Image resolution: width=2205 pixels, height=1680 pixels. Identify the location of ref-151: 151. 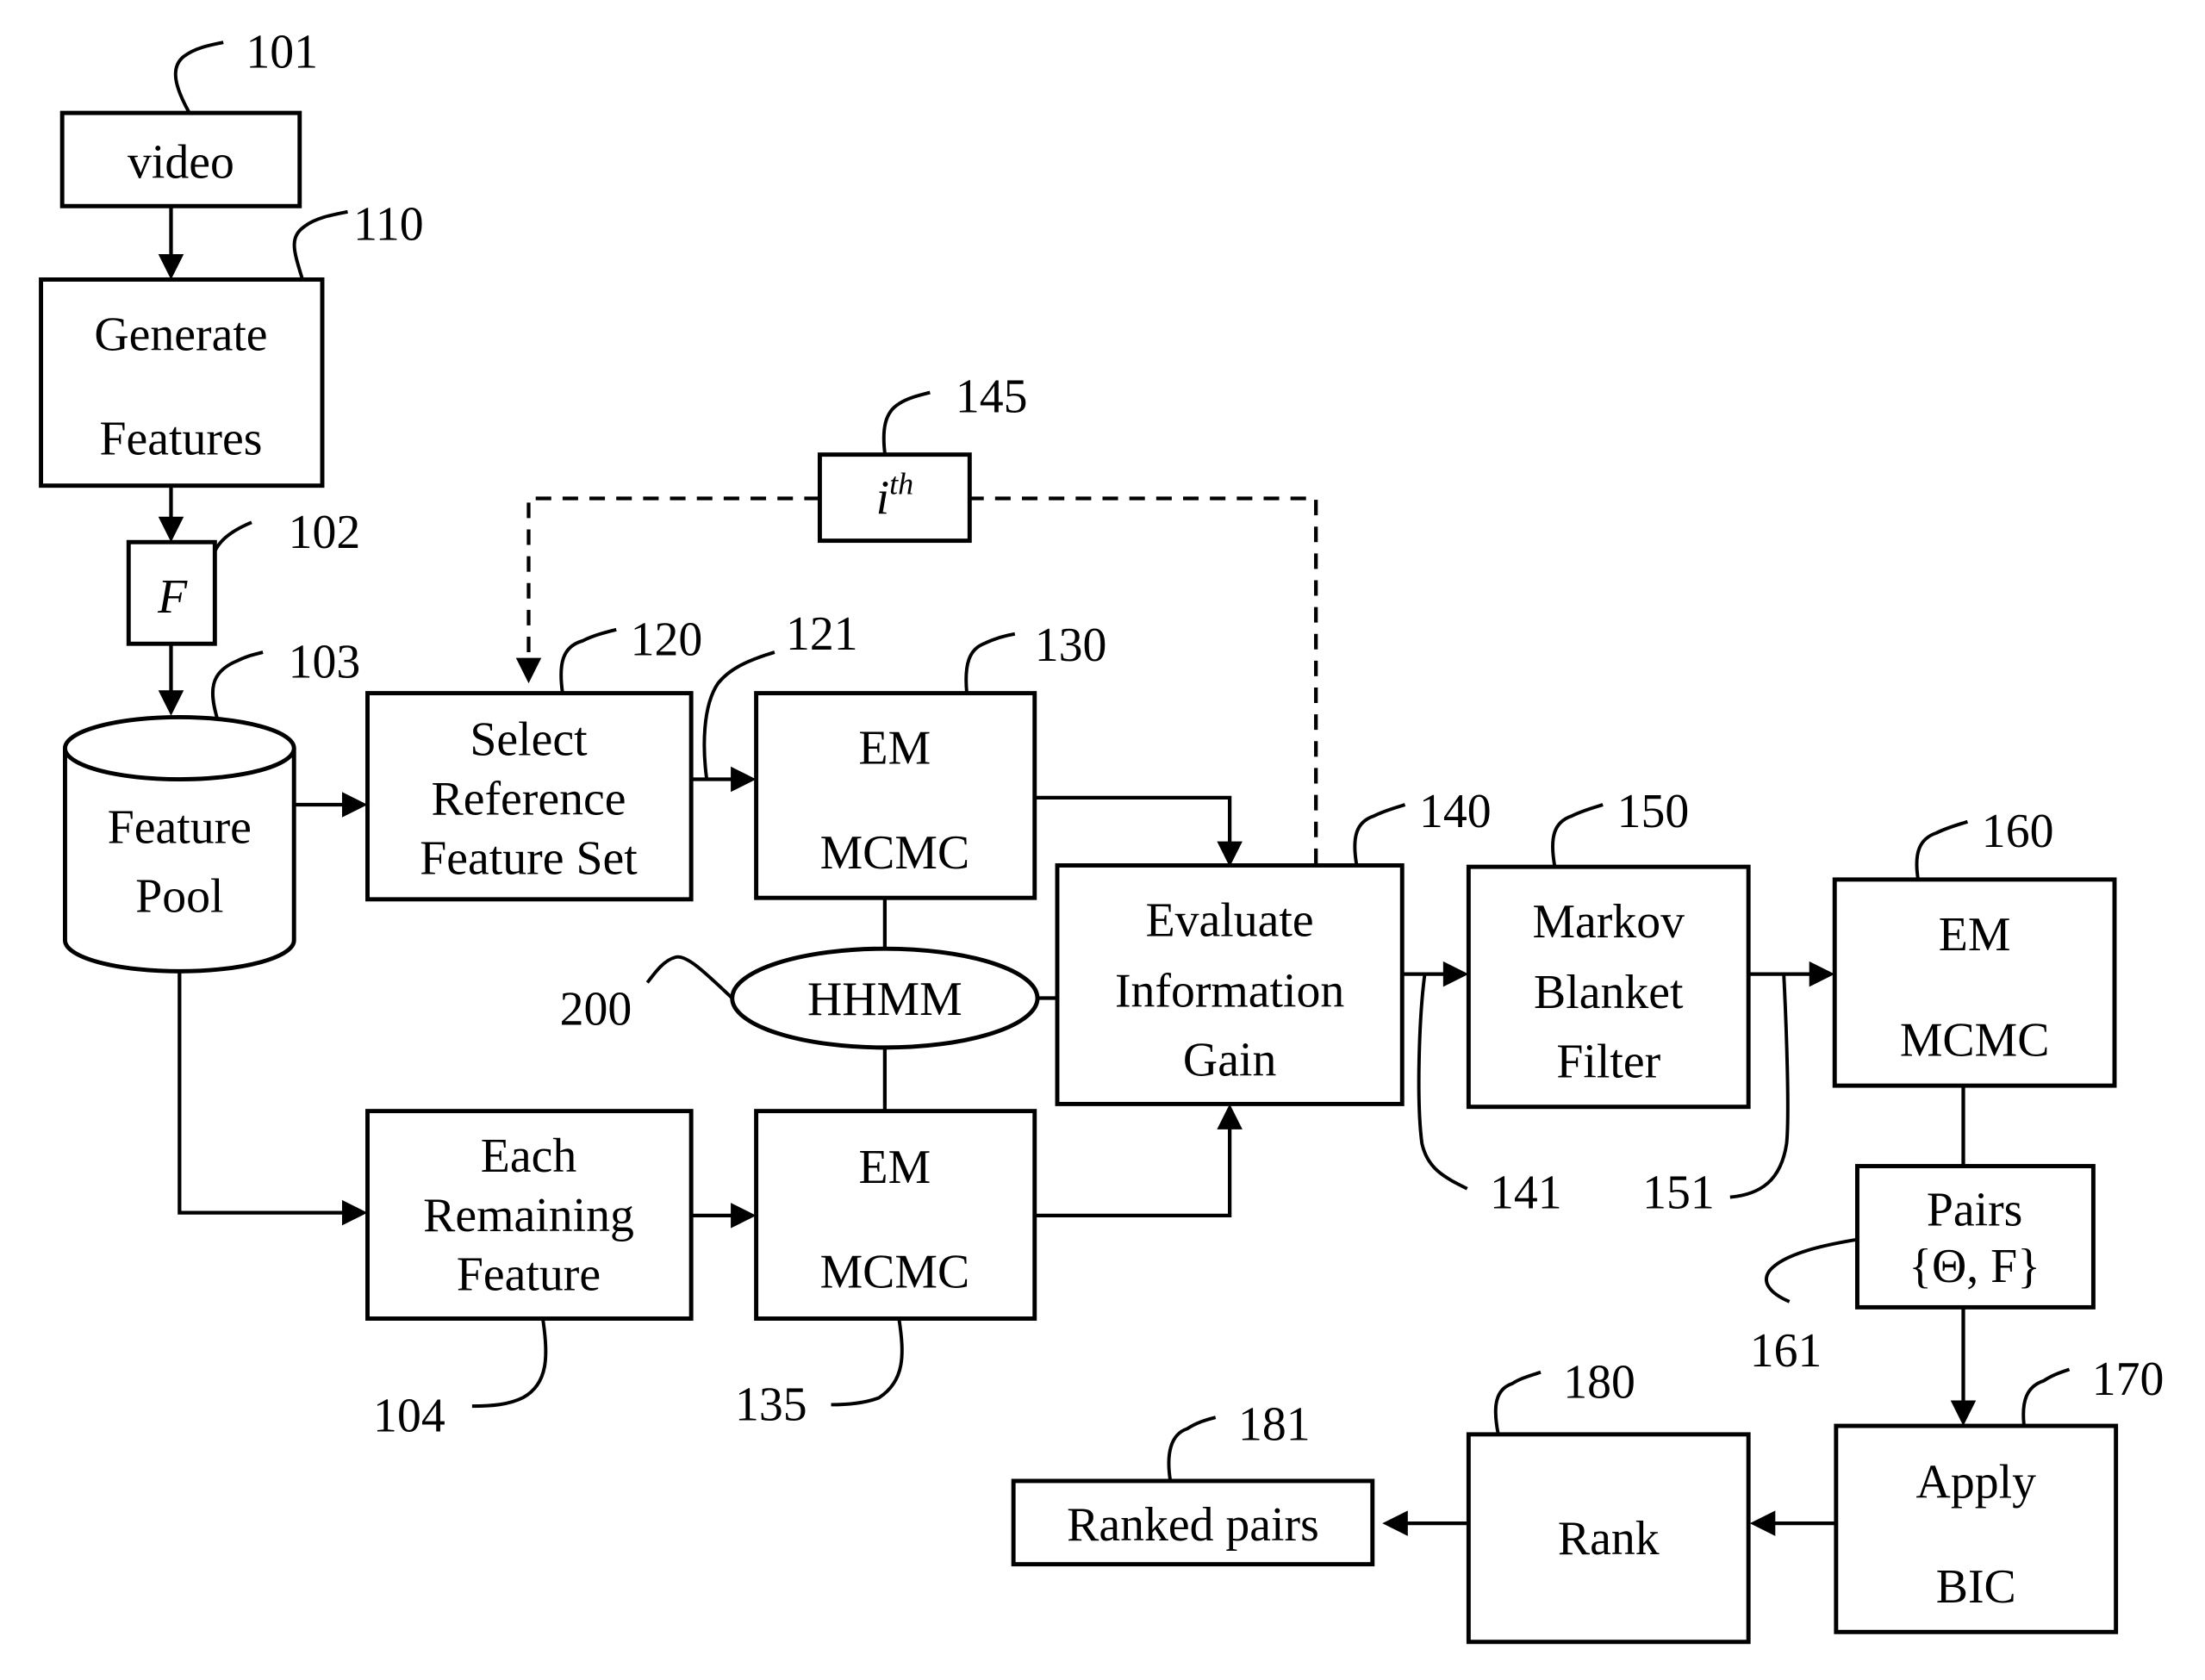
(1678, 1193).